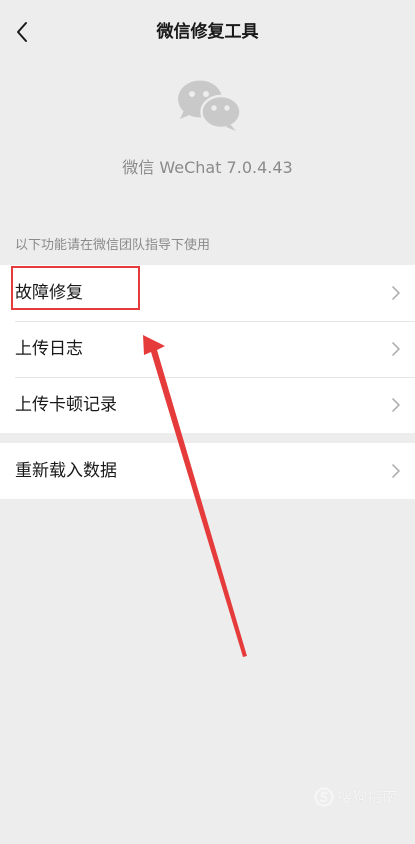 The width and height of the screenshot is (415, 844). What do you see at coordinates (66, 471) in the screenshot?
I see `cell-label: 重新载入数据` at bounding box center [66, 471].